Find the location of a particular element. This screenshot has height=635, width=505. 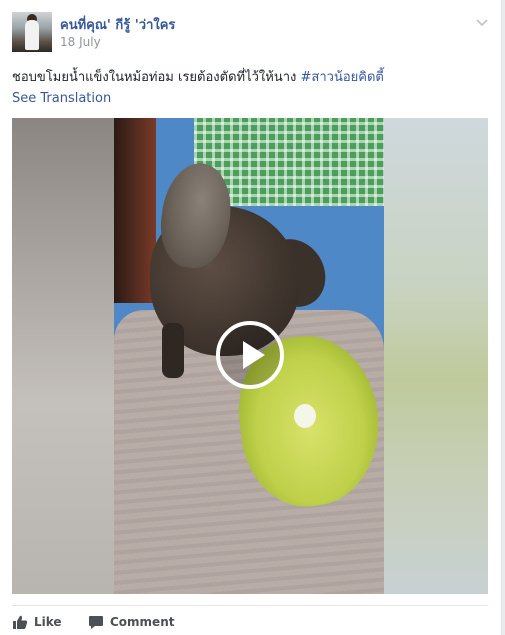

avatar is located at coordinates (32, 32).